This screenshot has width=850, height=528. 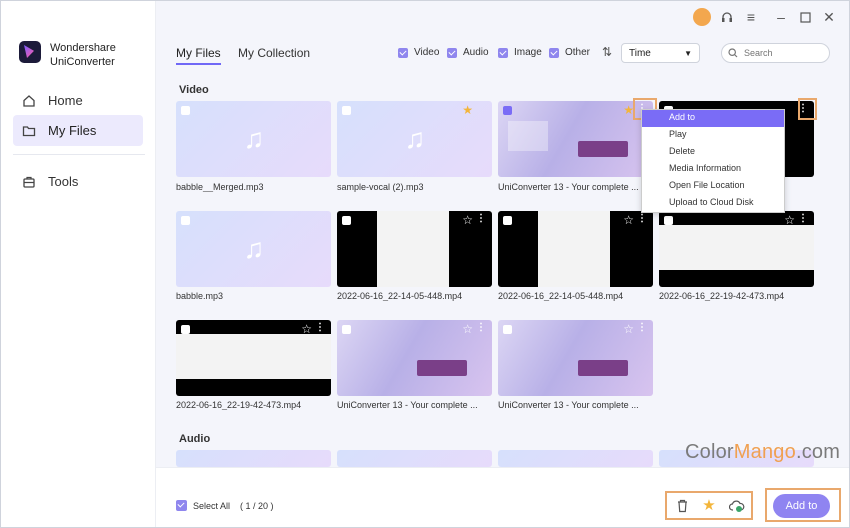 What do you see at coordinates (380, 187) in the screenshot?
I see `file-name: sample-vocal (2).mp3` at bounding box center [380, 187].